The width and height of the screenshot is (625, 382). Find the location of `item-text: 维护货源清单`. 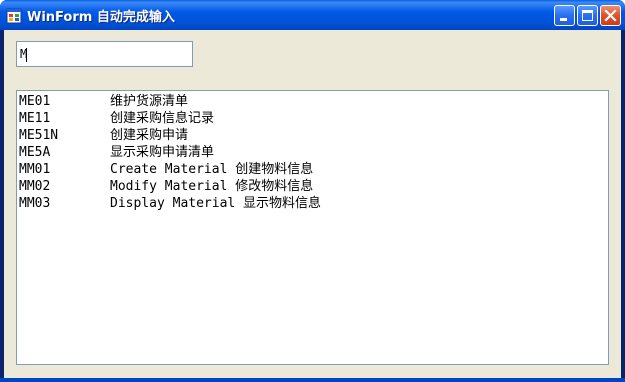

item-text: 维护货源清单 is located at coordinates (149, 101).